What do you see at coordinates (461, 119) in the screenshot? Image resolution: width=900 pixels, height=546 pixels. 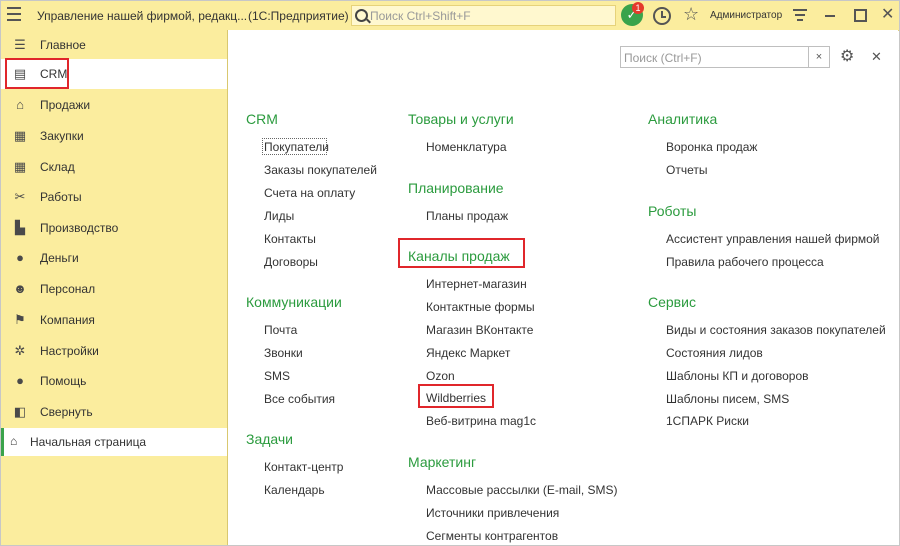 I see `group-title-goods: Товары и услуги` at bounding box center [461, 119].